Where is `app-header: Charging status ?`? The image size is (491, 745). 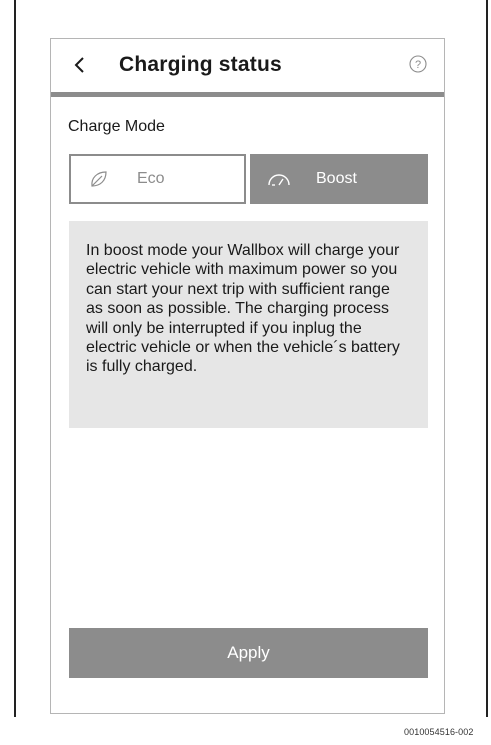 app-header: Charging status ? is located at coordinates (247, 66).